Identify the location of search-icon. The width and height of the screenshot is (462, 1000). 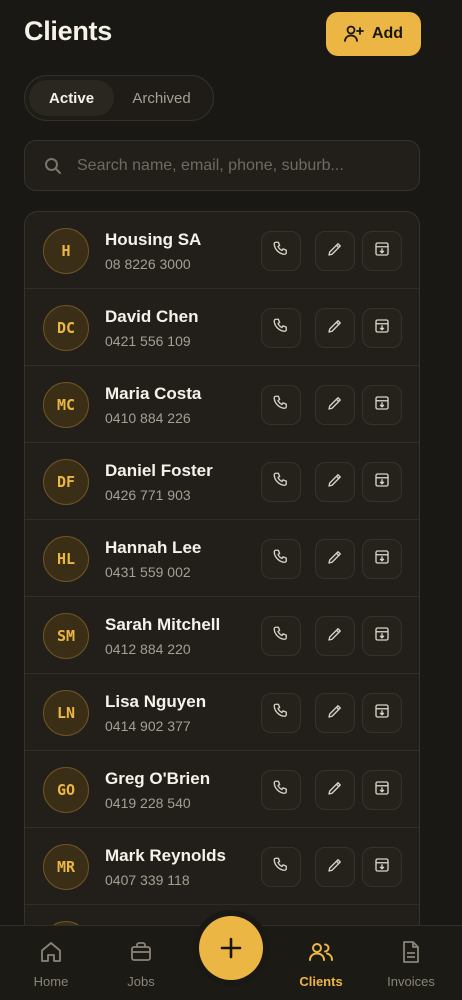
(53, 165).